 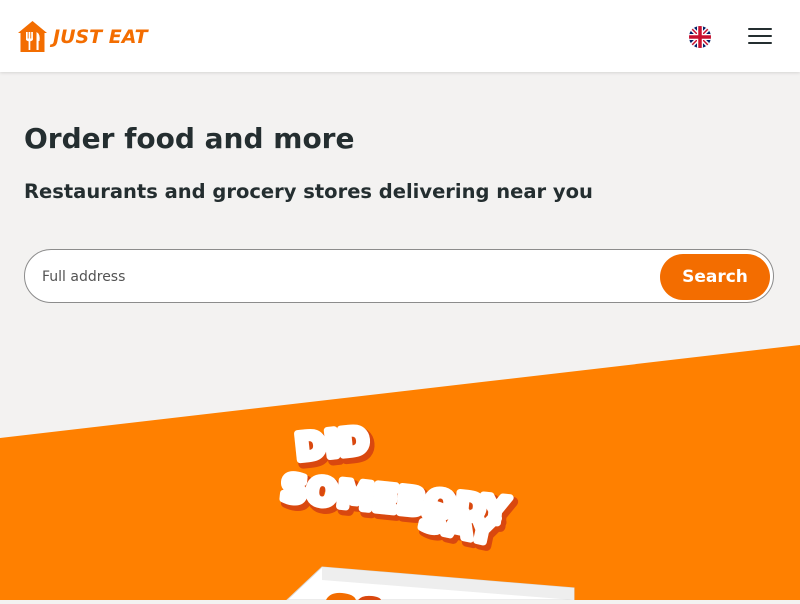 What do you see at coordinates (760, 37) in the screenshot?
I see `hamburger-menu-icon` at bounding box center [760, 37].